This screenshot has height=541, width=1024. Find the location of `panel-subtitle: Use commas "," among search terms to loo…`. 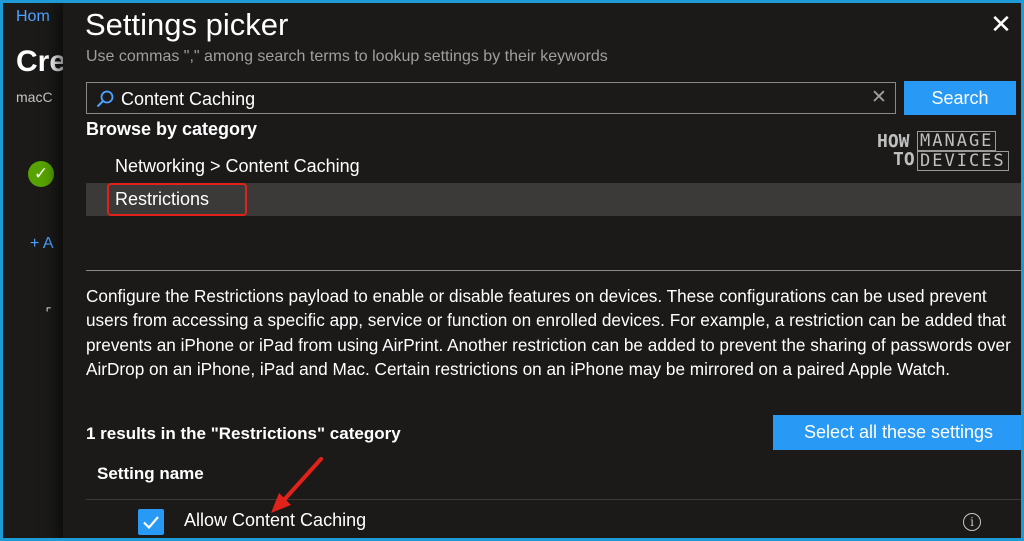

panel-subtitle: Use commas "," among search terms to loo… is located at coordinates (347, 56).